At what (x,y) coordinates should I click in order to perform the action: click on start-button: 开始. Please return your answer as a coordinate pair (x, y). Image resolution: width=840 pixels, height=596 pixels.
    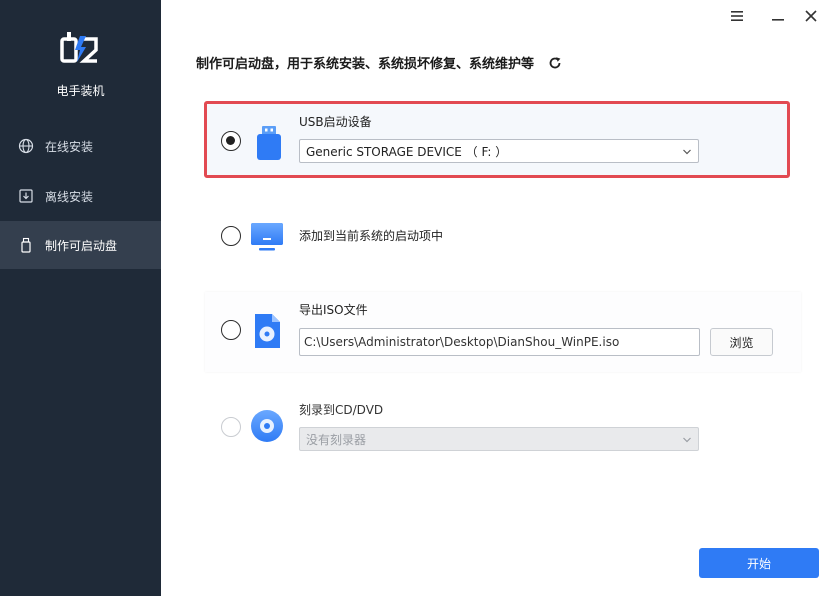
    Looking at the image, I should click on (759, 563).